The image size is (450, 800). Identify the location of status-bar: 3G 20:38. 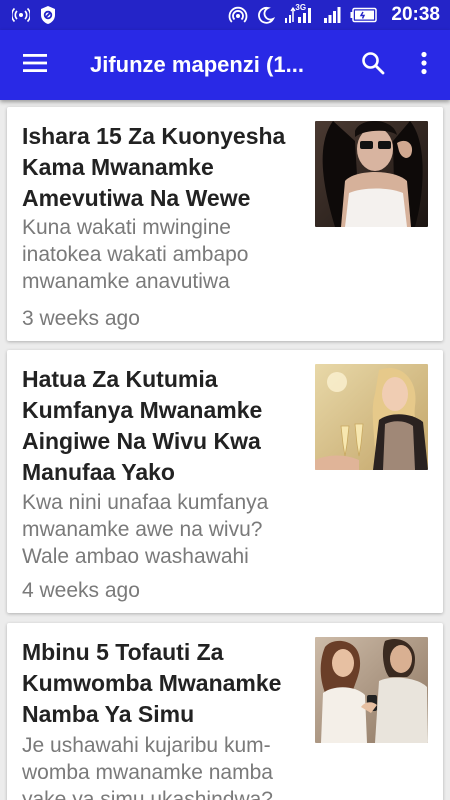
(225, 15).